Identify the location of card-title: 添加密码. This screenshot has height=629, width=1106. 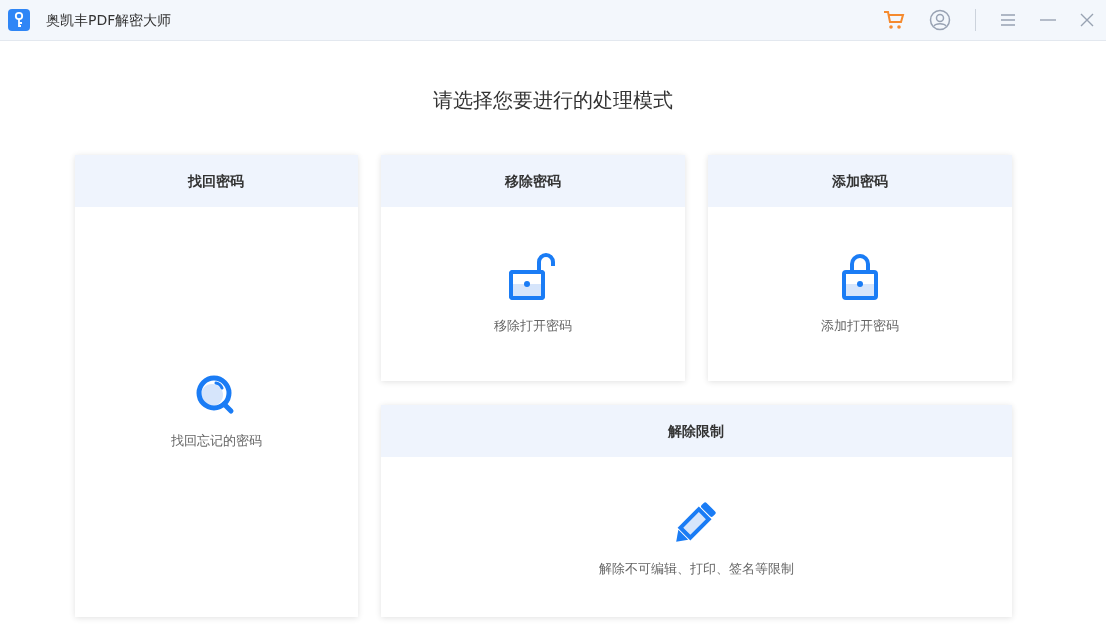
(859, 181).